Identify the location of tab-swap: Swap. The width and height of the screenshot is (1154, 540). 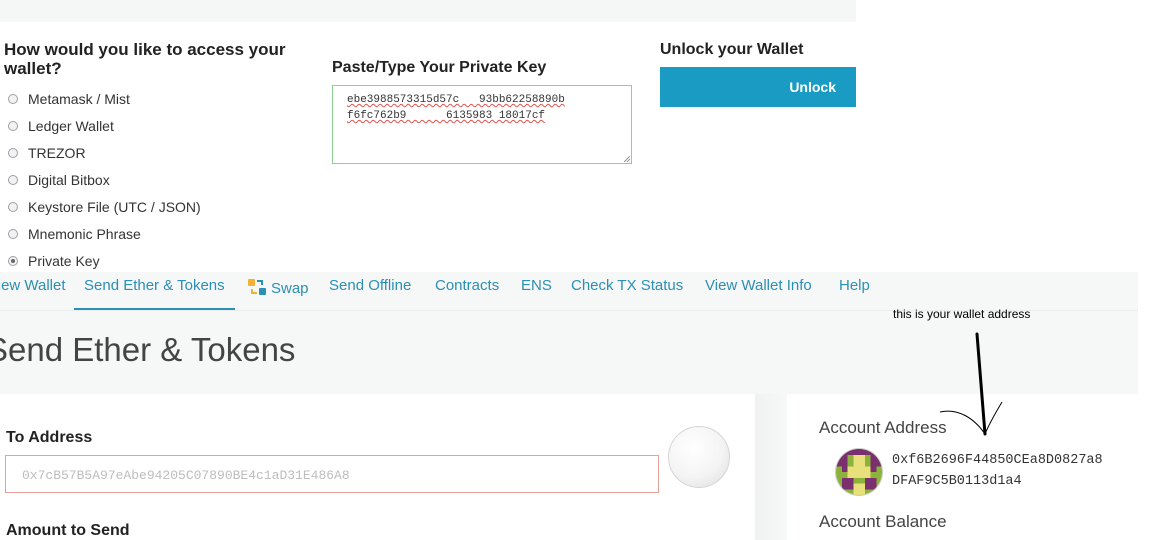
(278, 287).